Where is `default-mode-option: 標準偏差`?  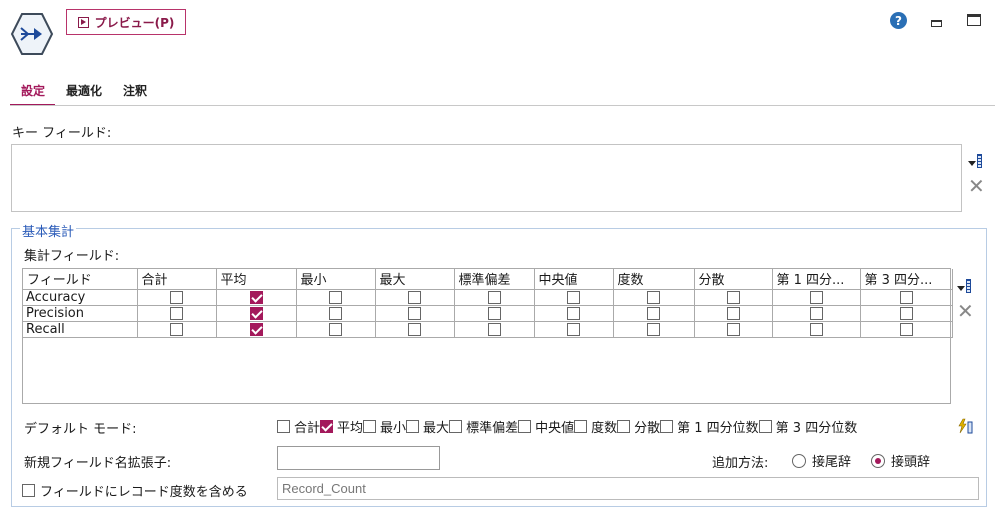 default-mode-option: 標準偏差 is located at coordinates (483, 426).